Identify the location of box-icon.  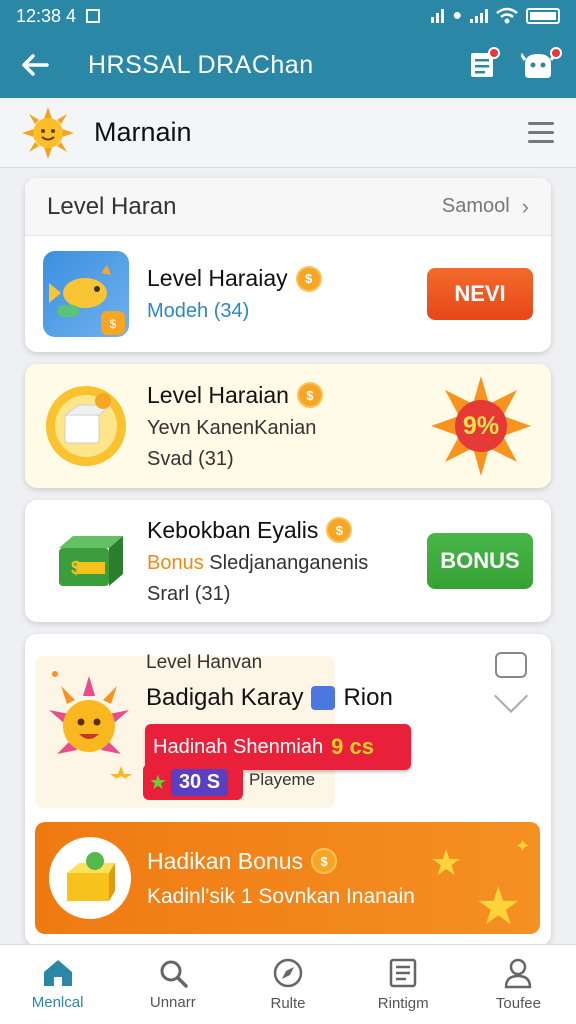
(86, 426).